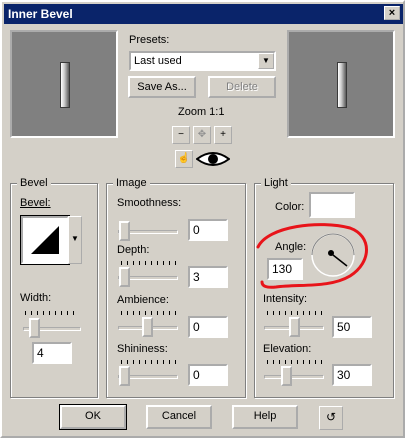  Describe the element at coordinates (331, 418) in the screenshot. I see `reset-icon: ↺` at that location.